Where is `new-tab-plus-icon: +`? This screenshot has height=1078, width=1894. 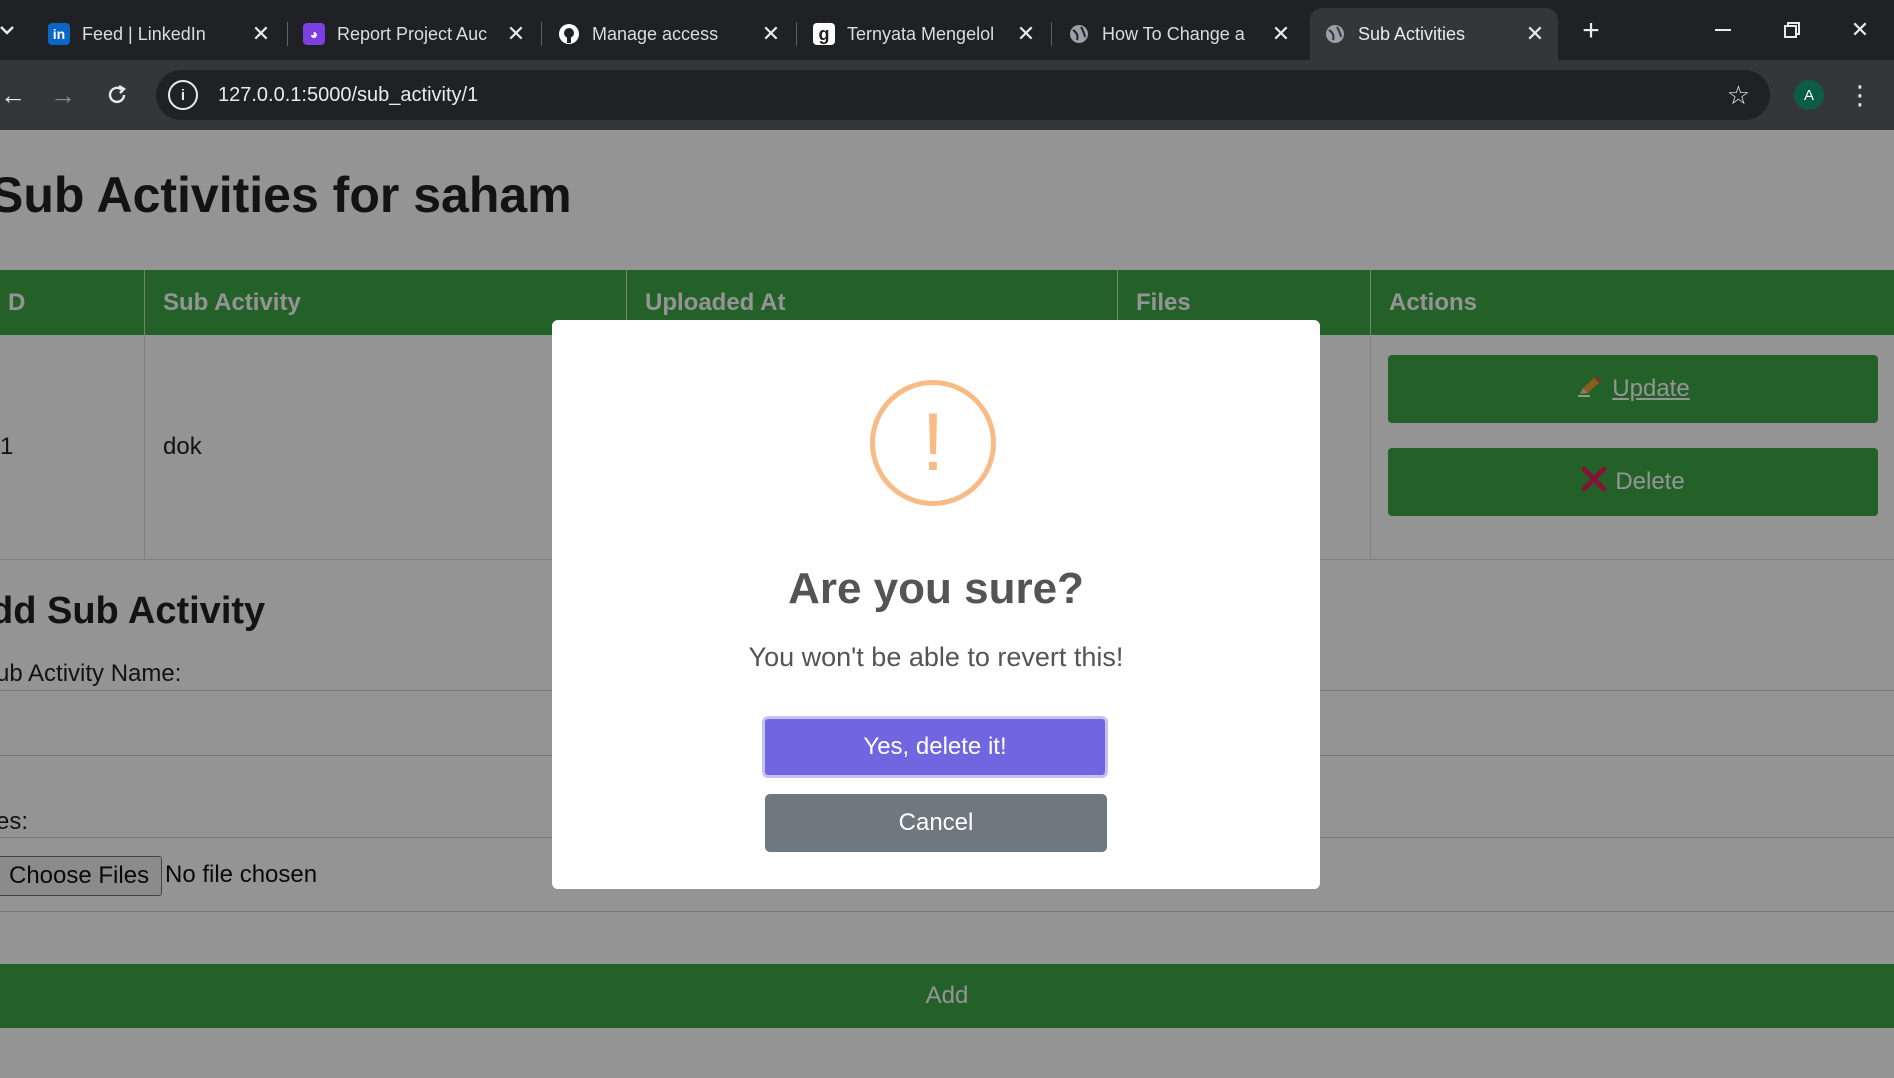
new-tab-plus-icon: + is located at coordinates (1591, 31).